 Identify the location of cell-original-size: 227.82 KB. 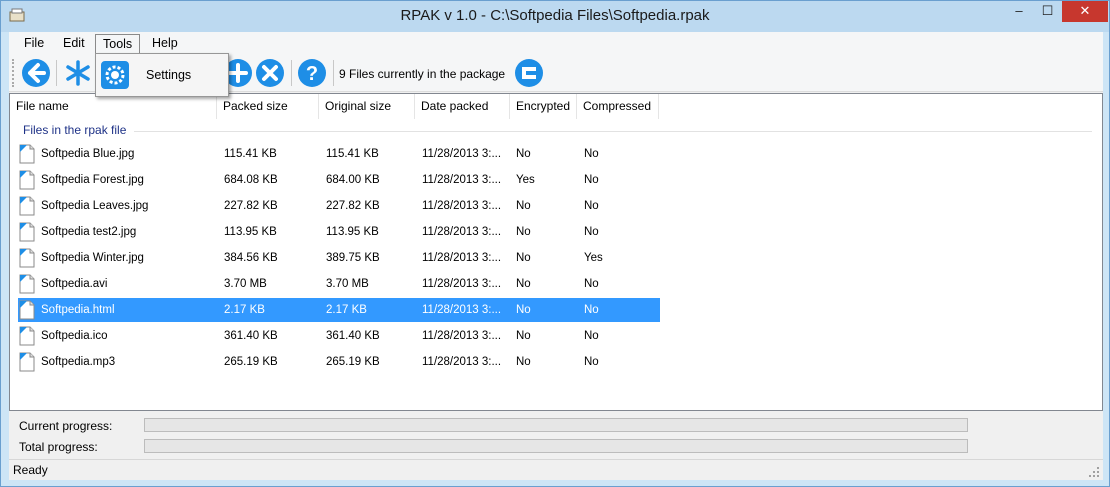
(353, 206).